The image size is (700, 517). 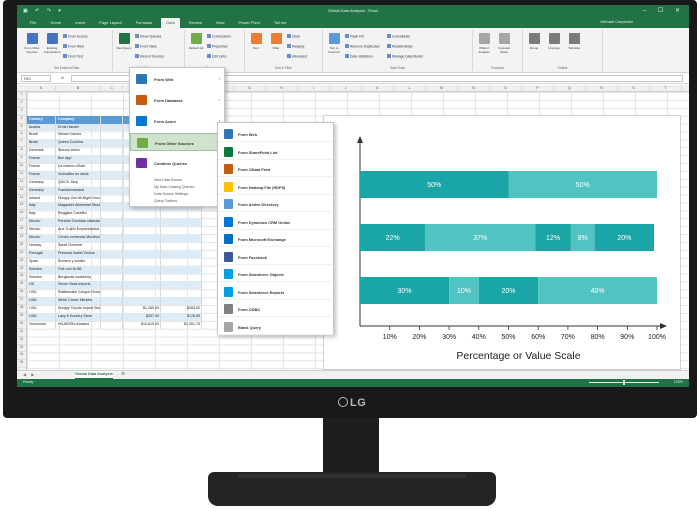 I want to click on table-cell: $283.50, so click(x=181, y=309).